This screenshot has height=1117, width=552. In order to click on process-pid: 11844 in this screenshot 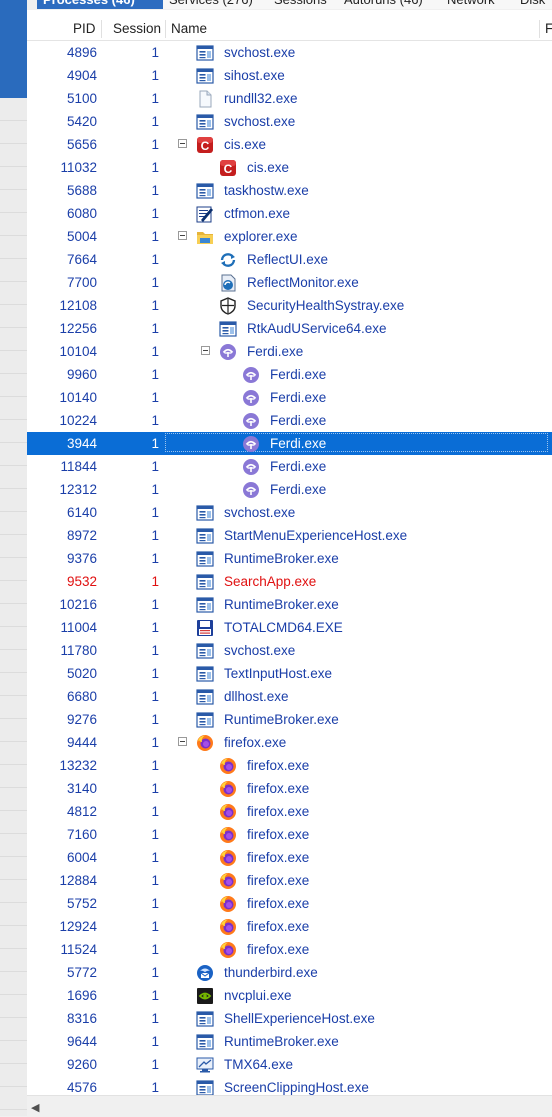, I will do `click(78, 466)`.